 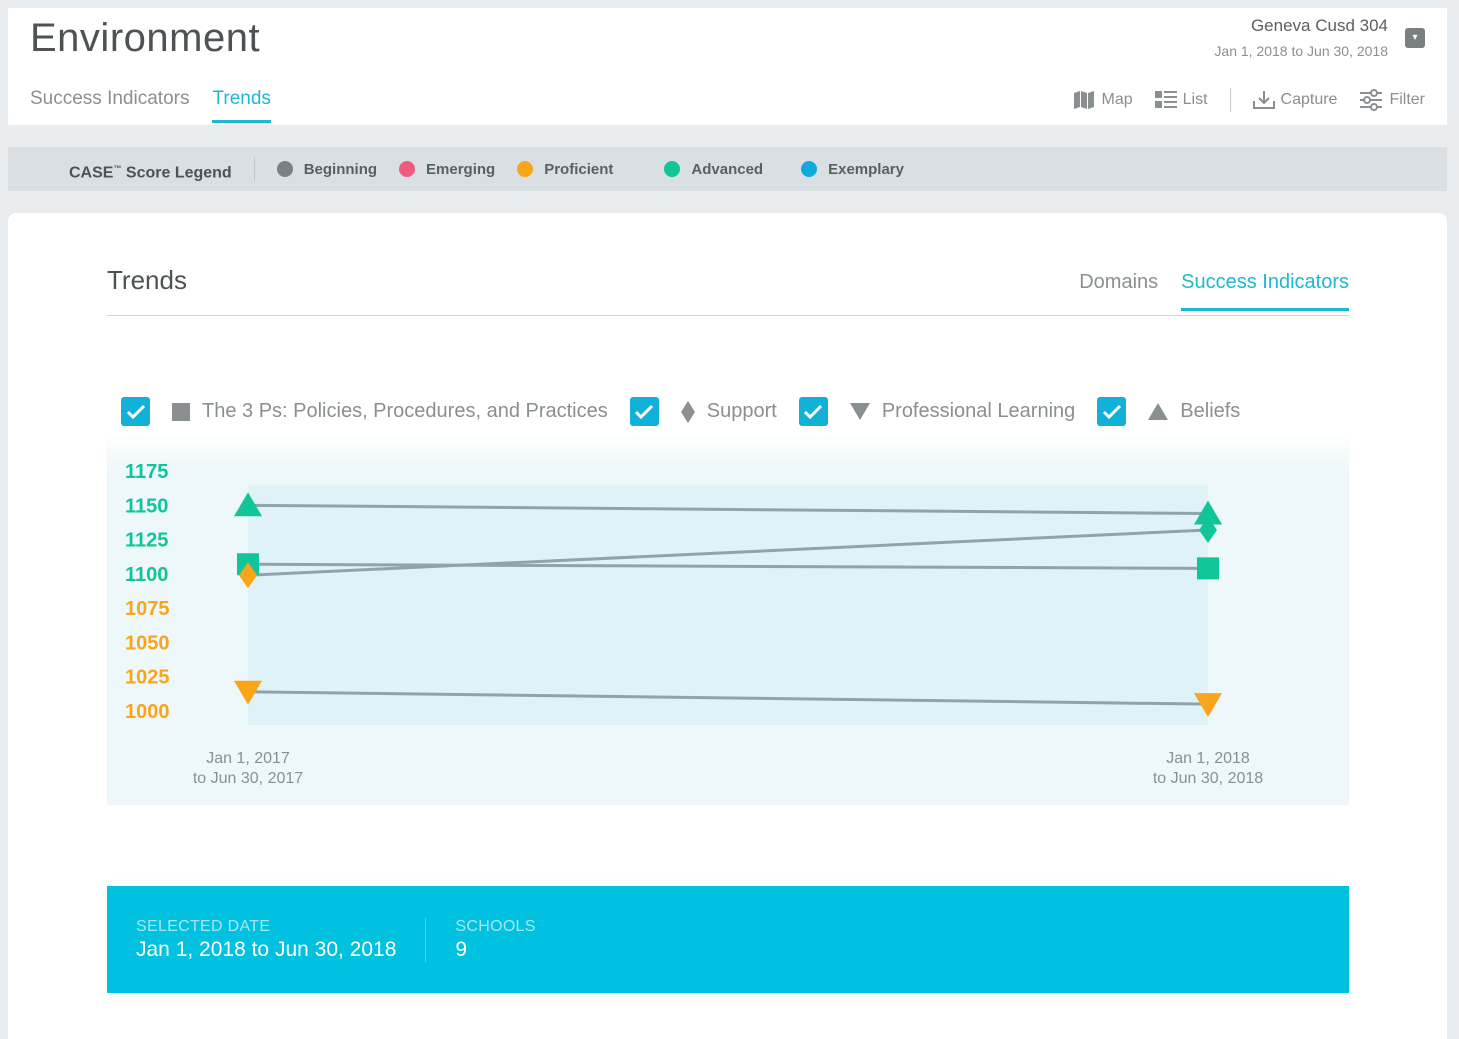 I want to click on map-icon, so click(x=1084, y=100).